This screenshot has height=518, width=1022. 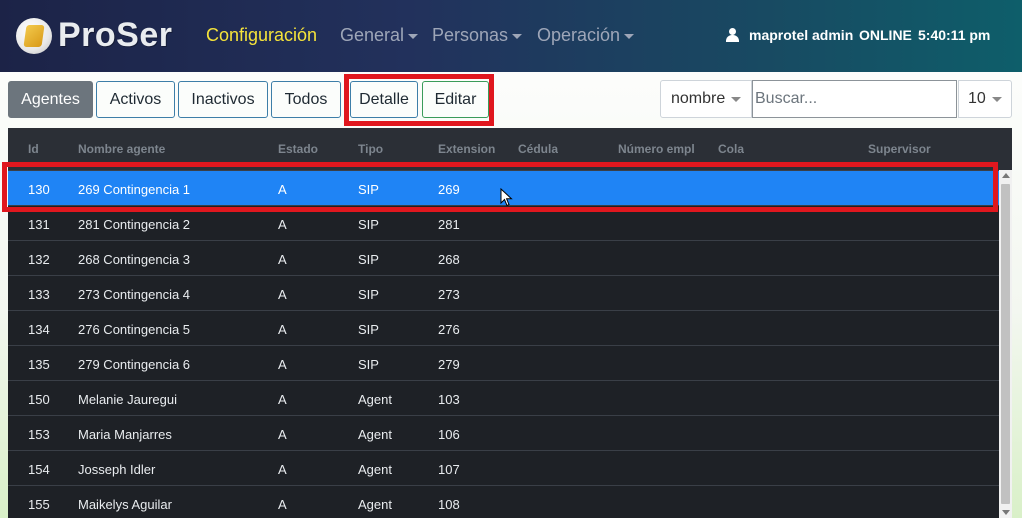 I want to click on cell-nombre: Josseph Idler, so click(x=117, y=469).